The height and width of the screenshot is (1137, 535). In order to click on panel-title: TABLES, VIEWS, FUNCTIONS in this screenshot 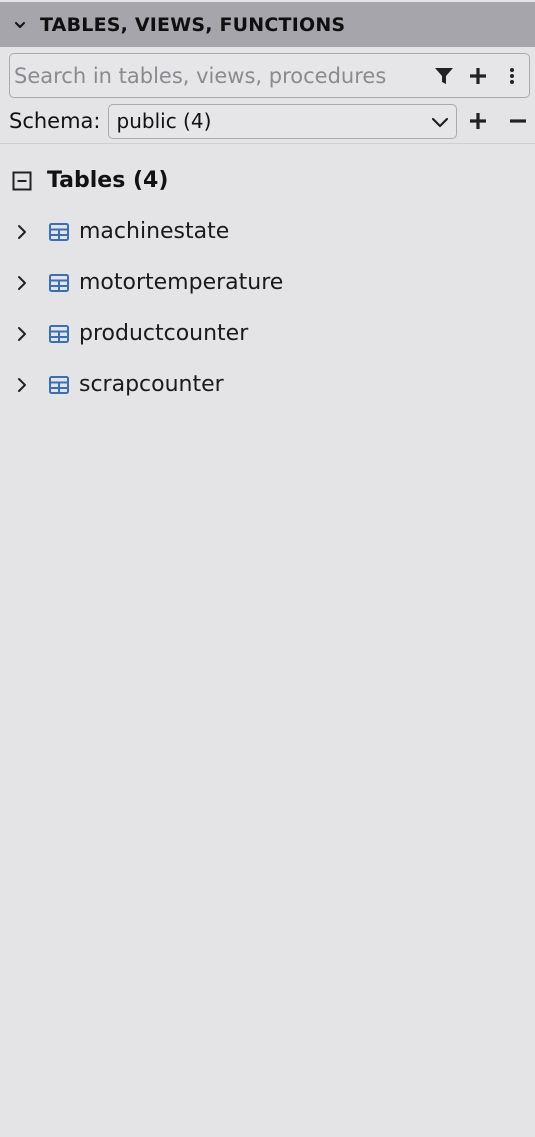, I will do `click(193, 24)`.